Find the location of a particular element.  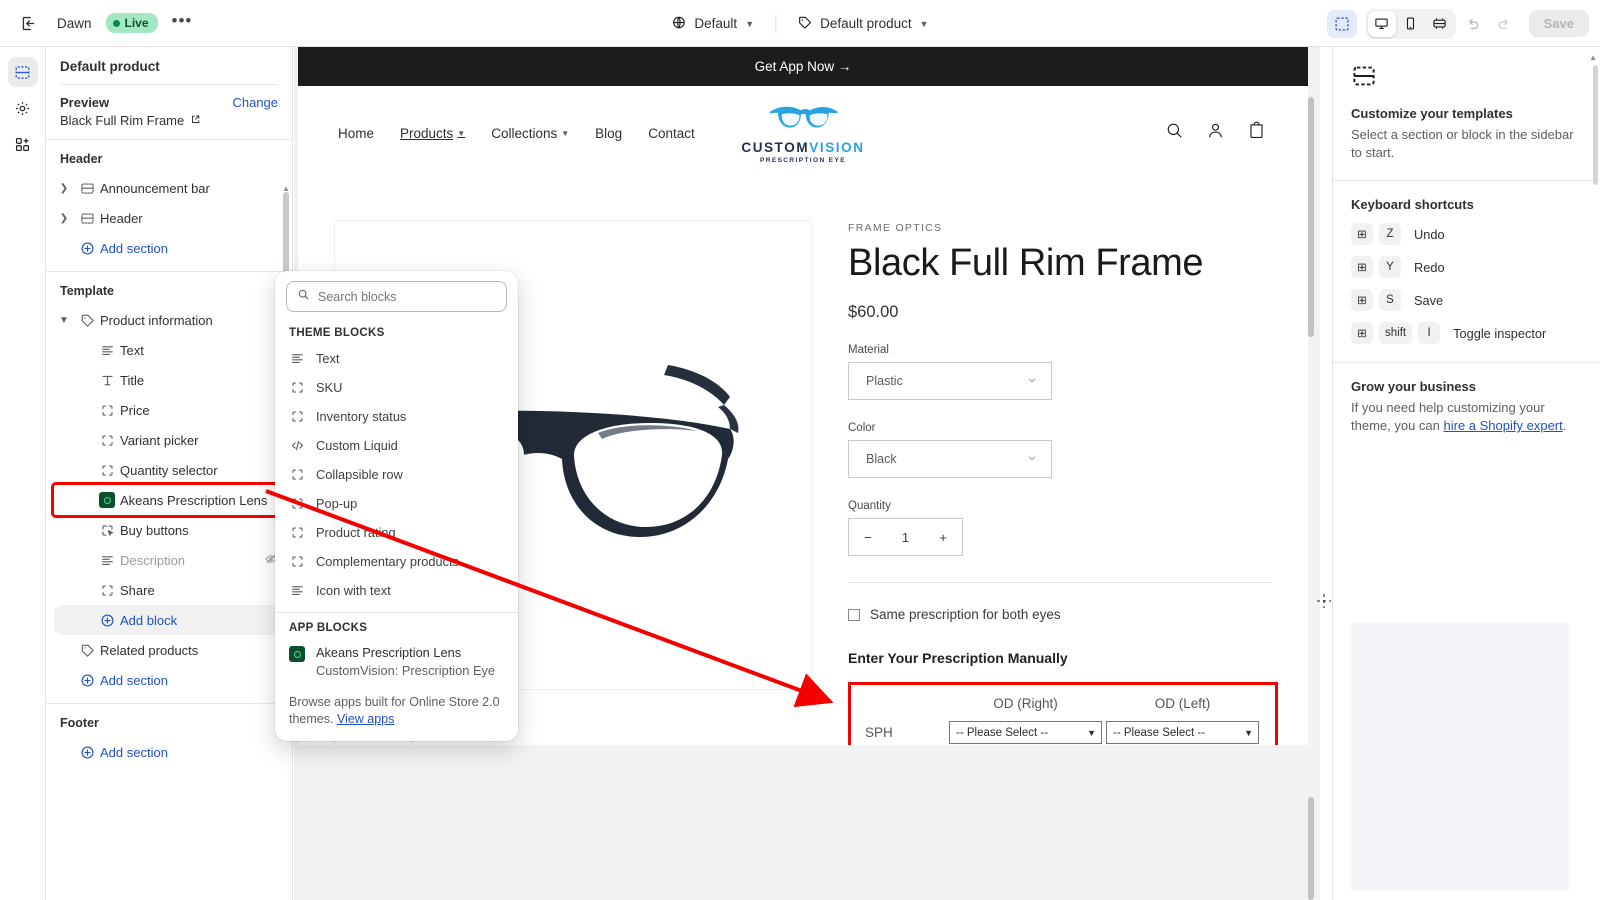

apps-icon is located at coordinates (23, 144).